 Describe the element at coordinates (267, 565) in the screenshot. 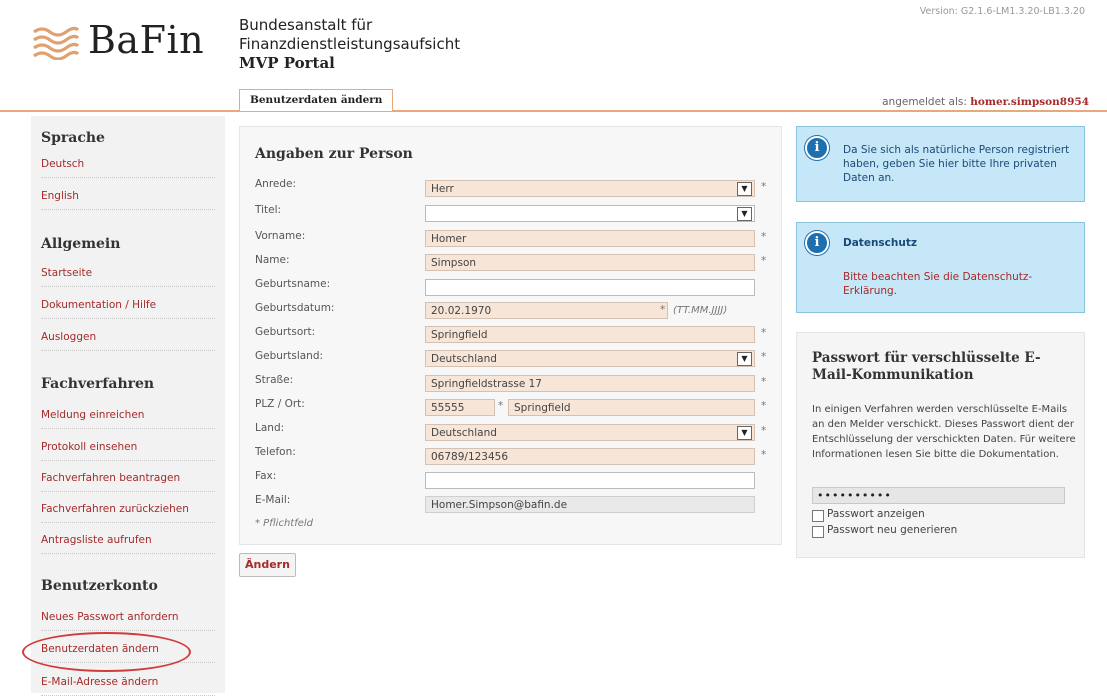

I see `aendern-button: Ändern` at that location.